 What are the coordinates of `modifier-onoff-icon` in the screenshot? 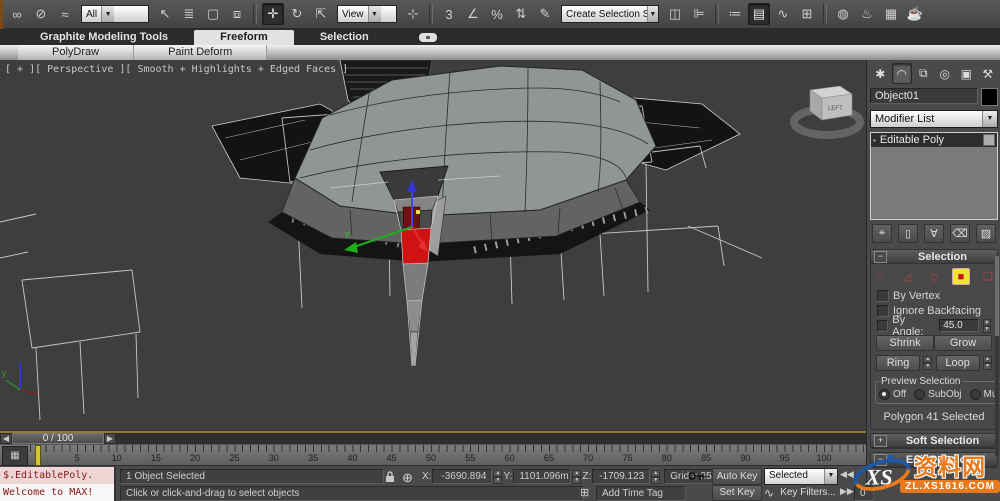 It's located at (989, 140).